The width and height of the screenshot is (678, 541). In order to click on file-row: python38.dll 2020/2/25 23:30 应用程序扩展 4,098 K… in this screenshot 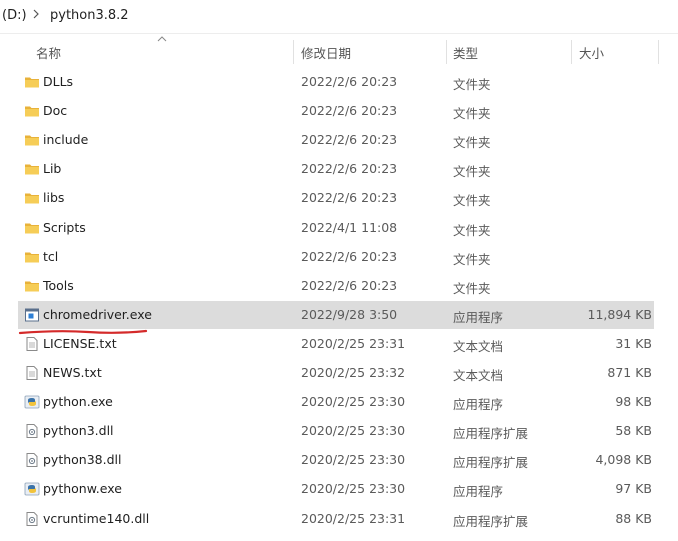, I will do `click(336, 460)`.